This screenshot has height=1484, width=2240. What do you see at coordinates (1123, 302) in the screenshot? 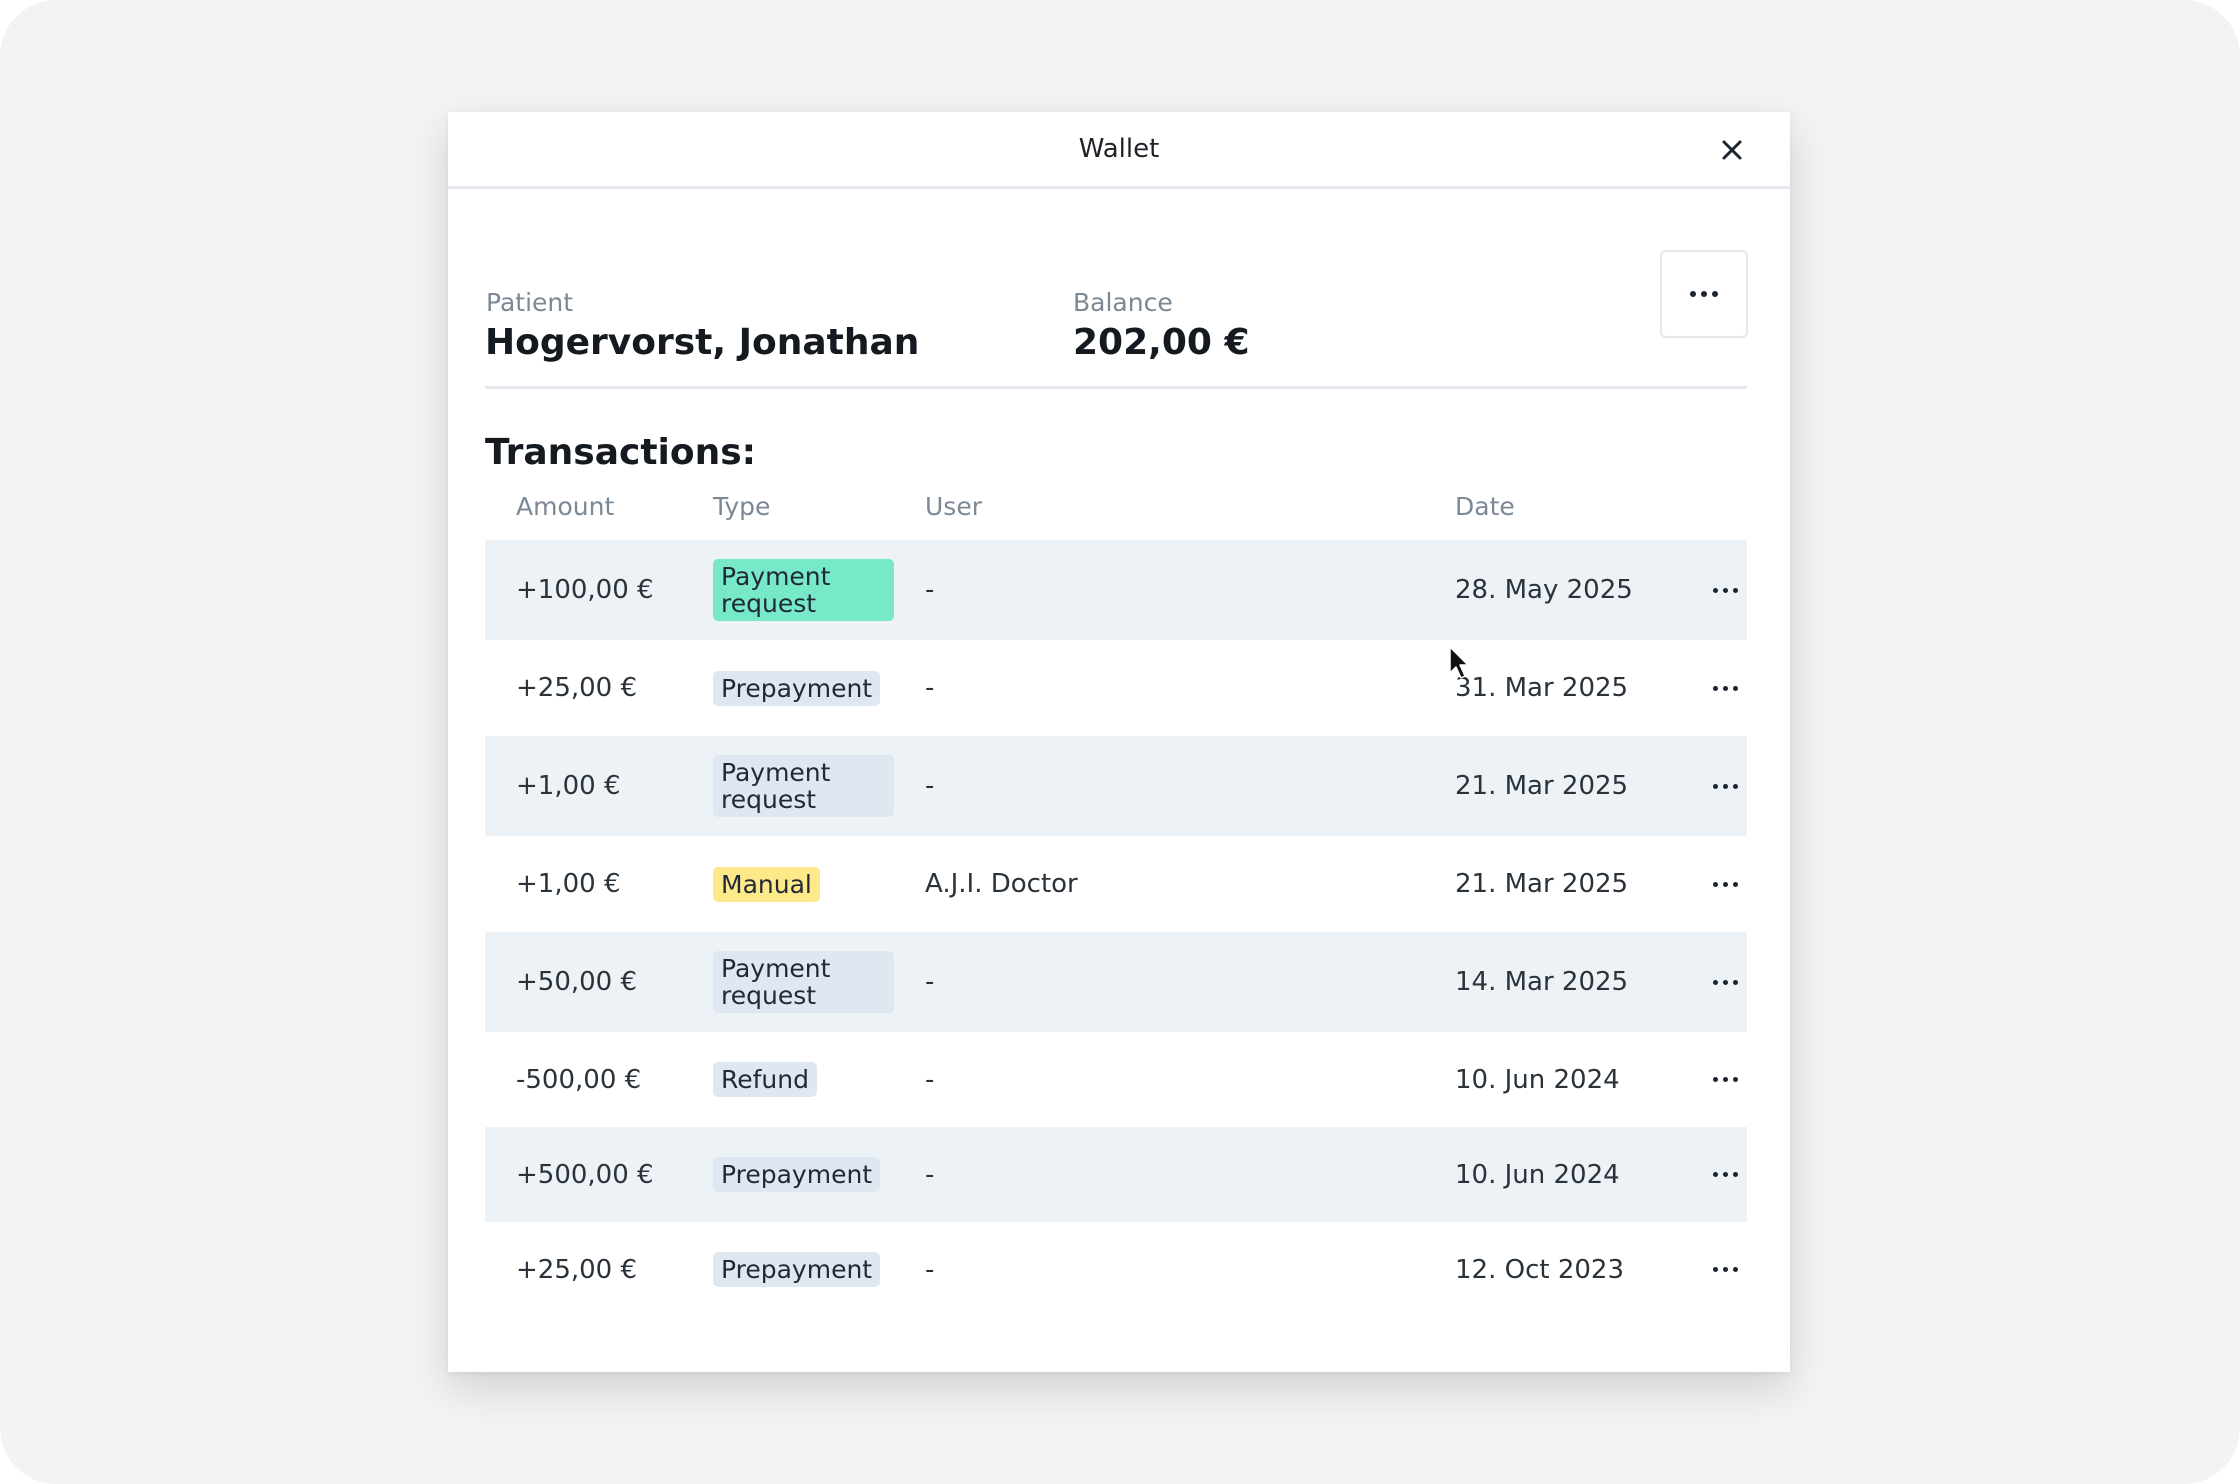
I see `balance-label: Balance` at bounding box center [1123, 302].